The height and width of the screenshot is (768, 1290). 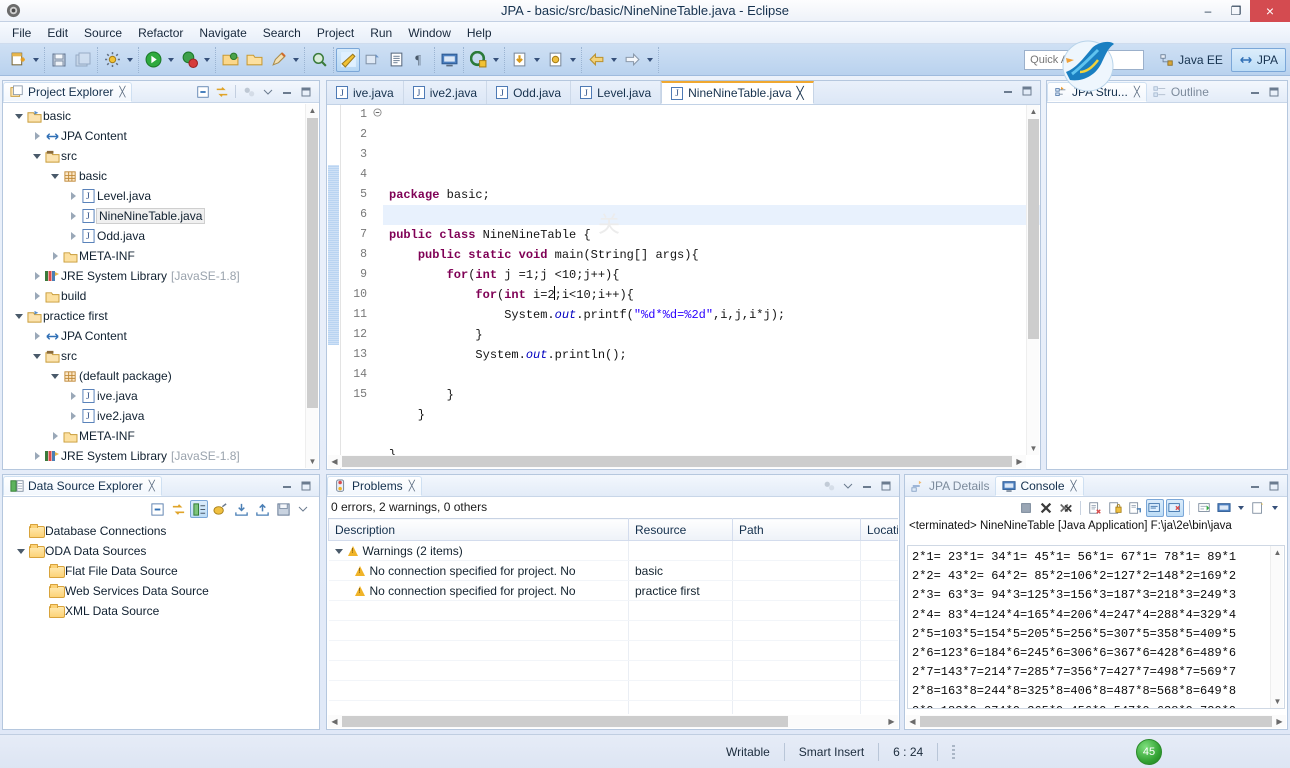 What do you see at coordinates (207, 60) in the screenshot?
I see `debug-dropdown-icon` at bounding box center [207, 60].